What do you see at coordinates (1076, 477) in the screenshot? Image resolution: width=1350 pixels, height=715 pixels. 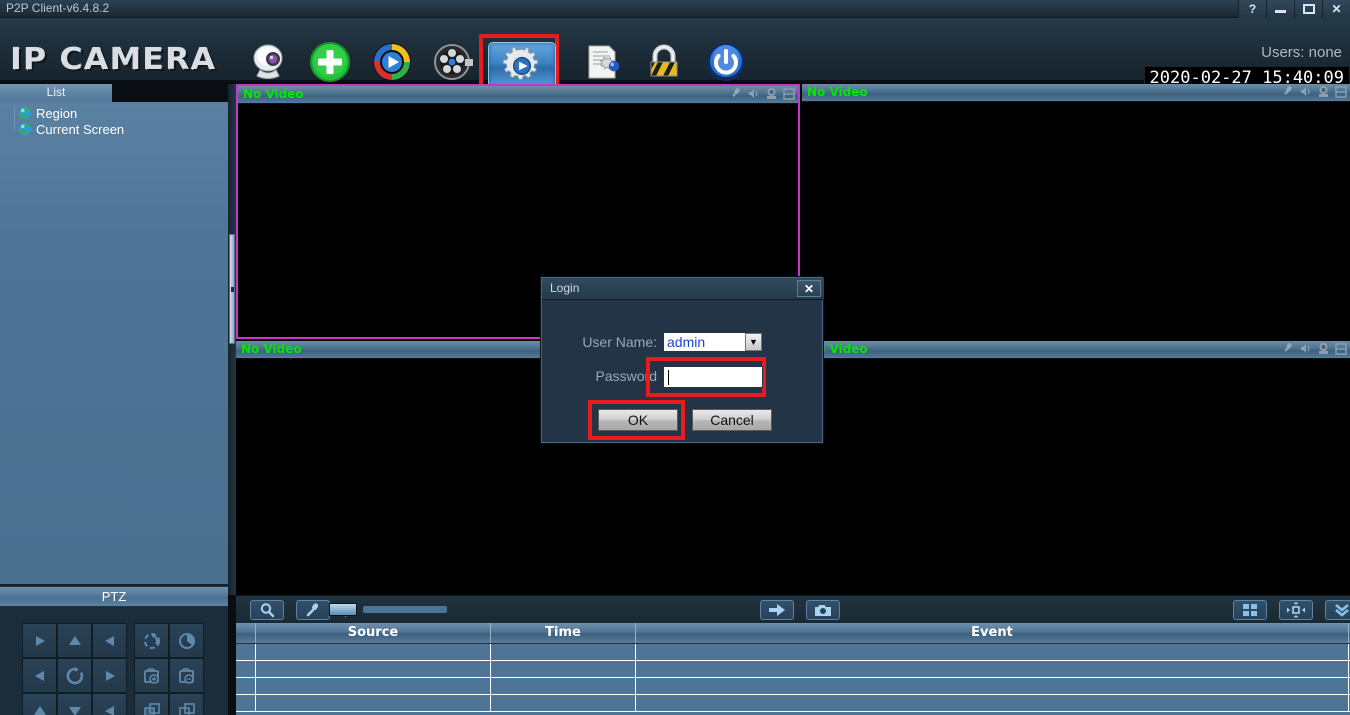 I see `video-panel-canvas` at bounding box center [1076, 477].